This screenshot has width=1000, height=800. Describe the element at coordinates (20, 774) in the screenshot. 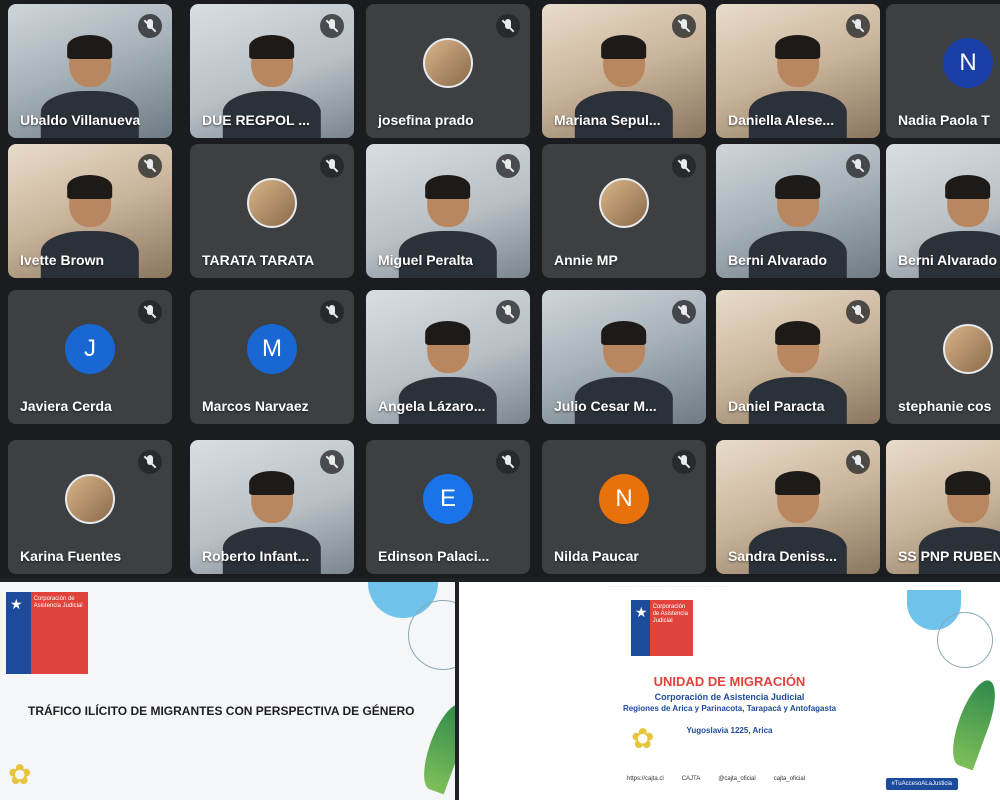

I see `decorative-flower: ✿` at that location.